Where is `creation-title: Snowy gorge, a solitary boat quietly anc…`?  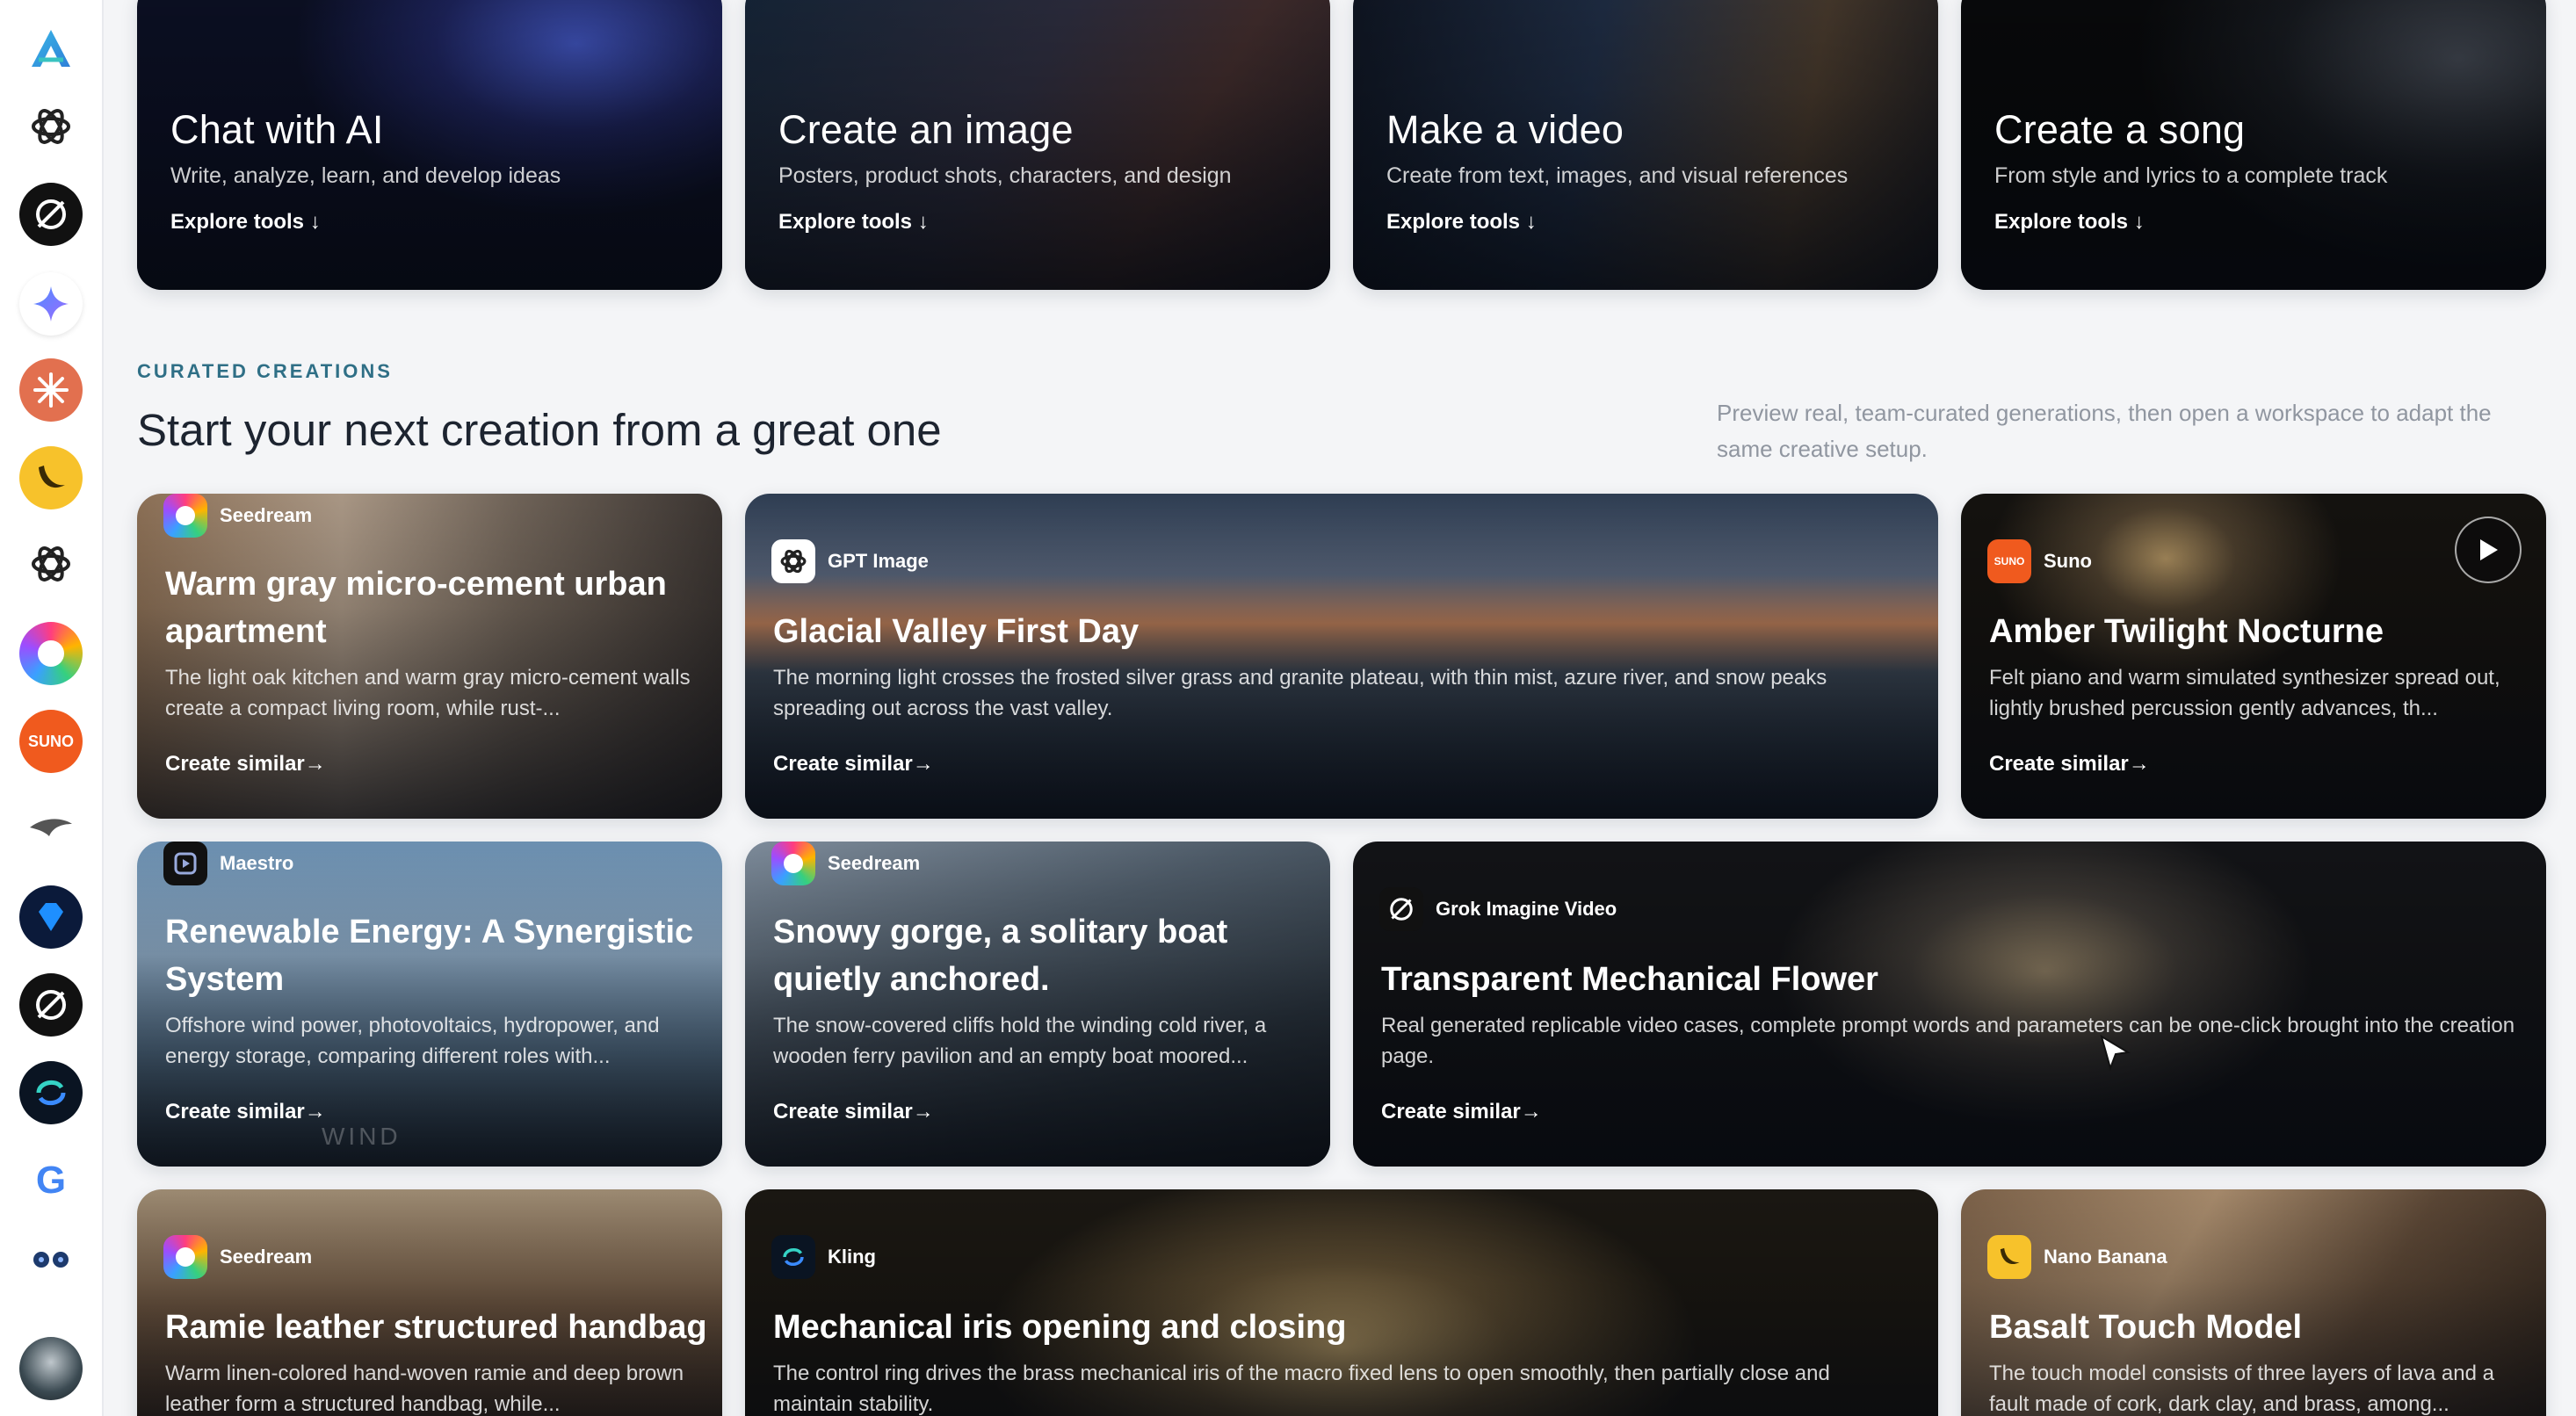 creation-title: Snowy gorge, a solitary boat quietly anc… is located at coordinates (1000, 956).